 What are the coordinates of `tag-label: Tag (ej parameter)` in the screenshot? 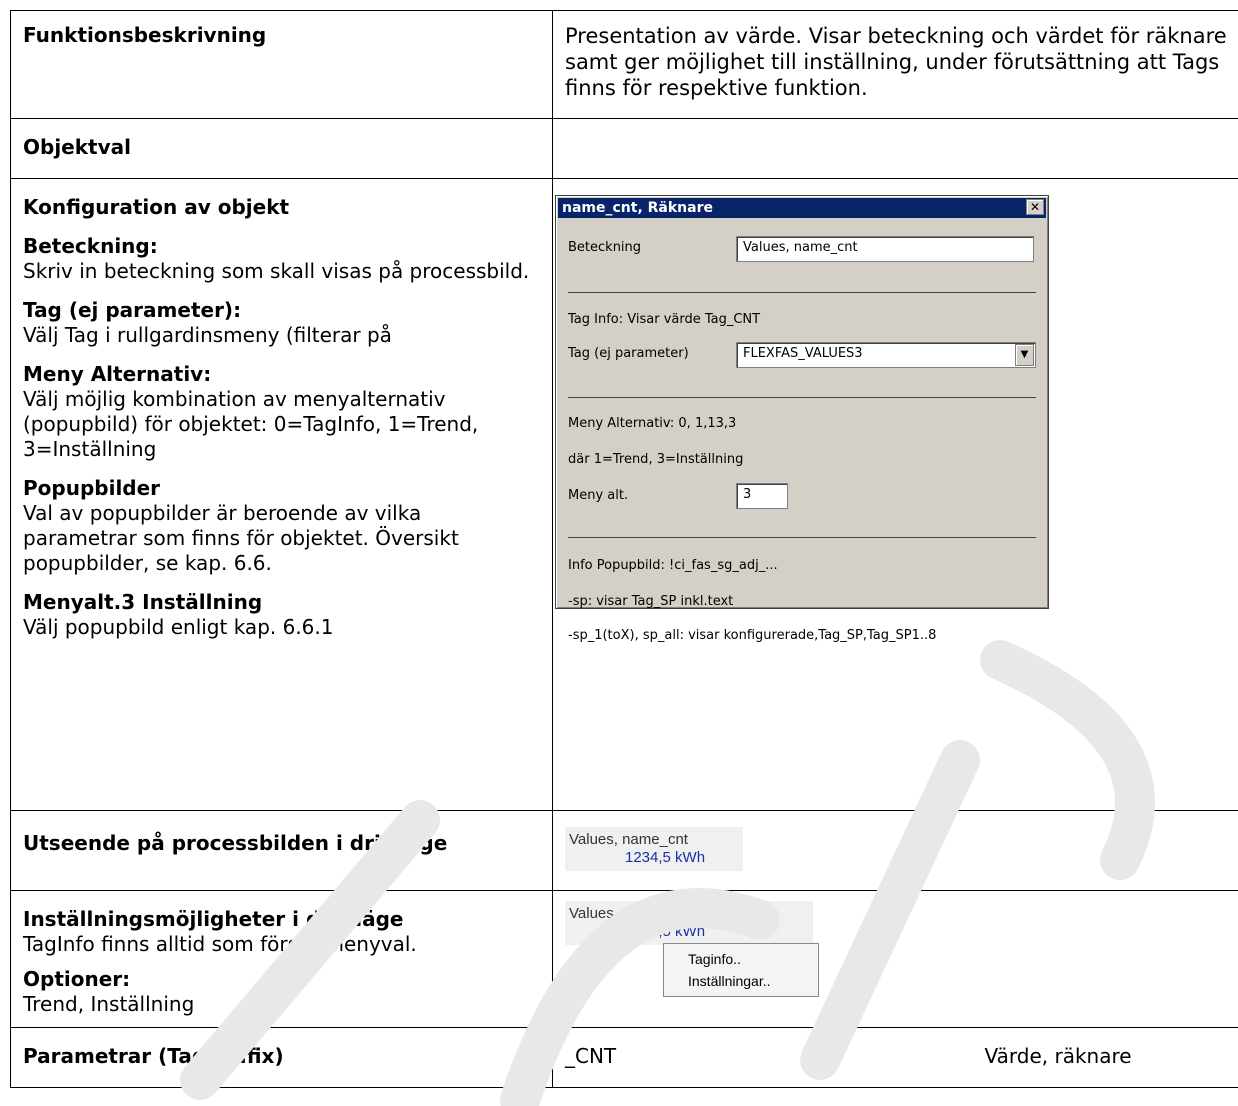 It's located at (628, 353).